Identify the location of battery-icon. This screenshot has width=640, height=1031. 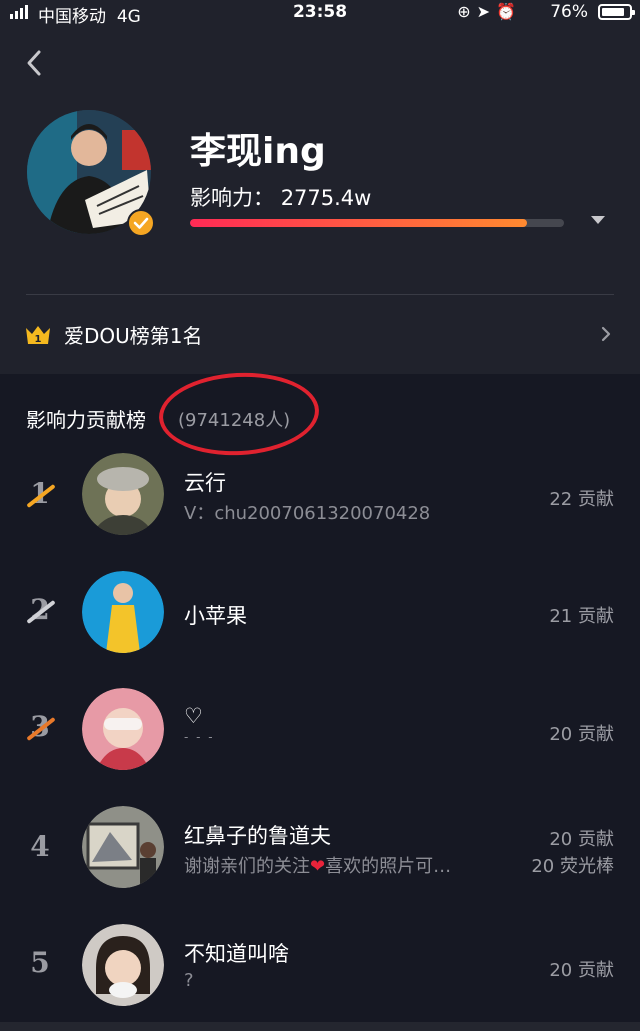
(616, 12).